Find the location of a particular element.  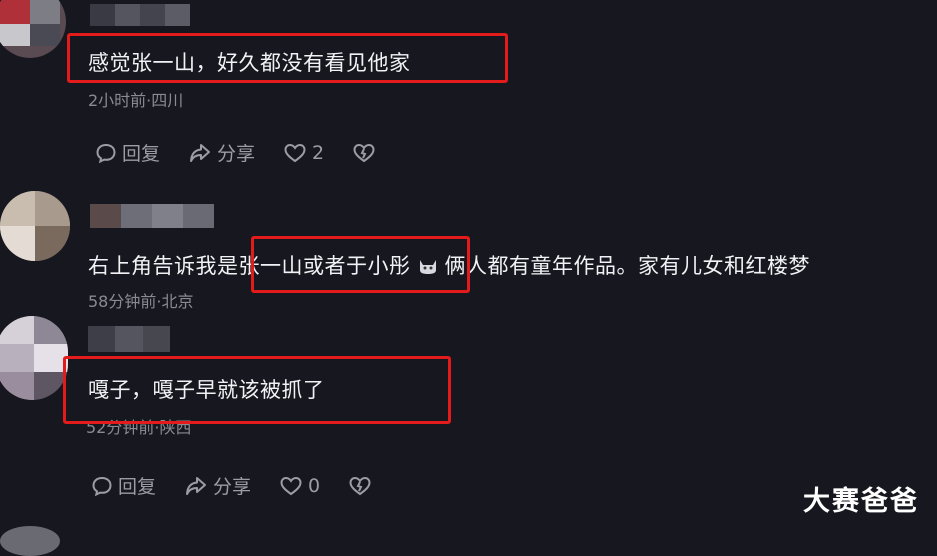

comment-text: 右上角告诉我是张一山或者于小彤 俩人都有童年作品。家有儿女和红楼梦 is located at coordinates (449, 265).